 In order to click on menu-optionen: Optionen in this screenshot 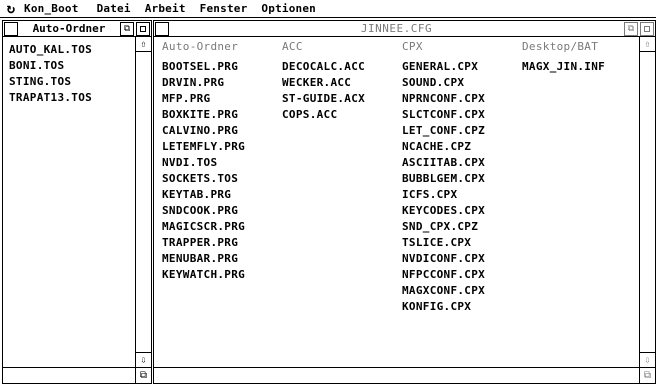, I will do `click(288, 8)`.